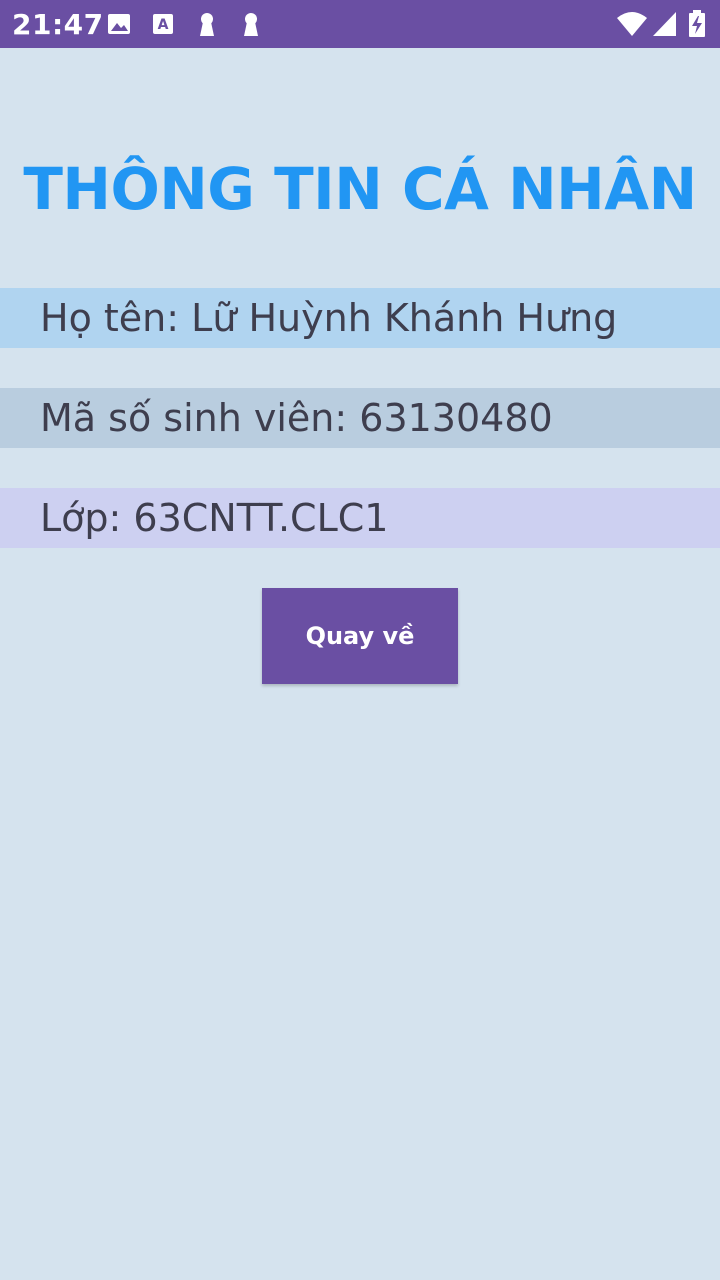 This screenshot has height=1280, width=720. I want to click on full-name-text: Họ tên: Lữ Huỳnh Khánh Hưng, so click(360, 318).